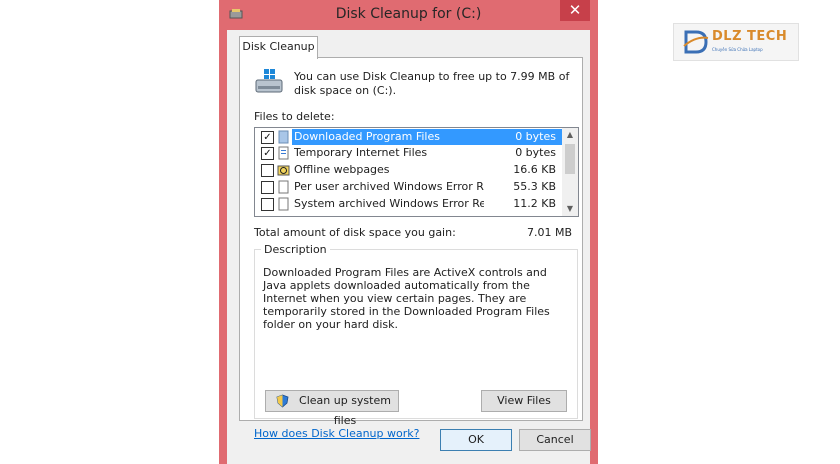  I want to click on ok-button: OK, so click(476, 440).